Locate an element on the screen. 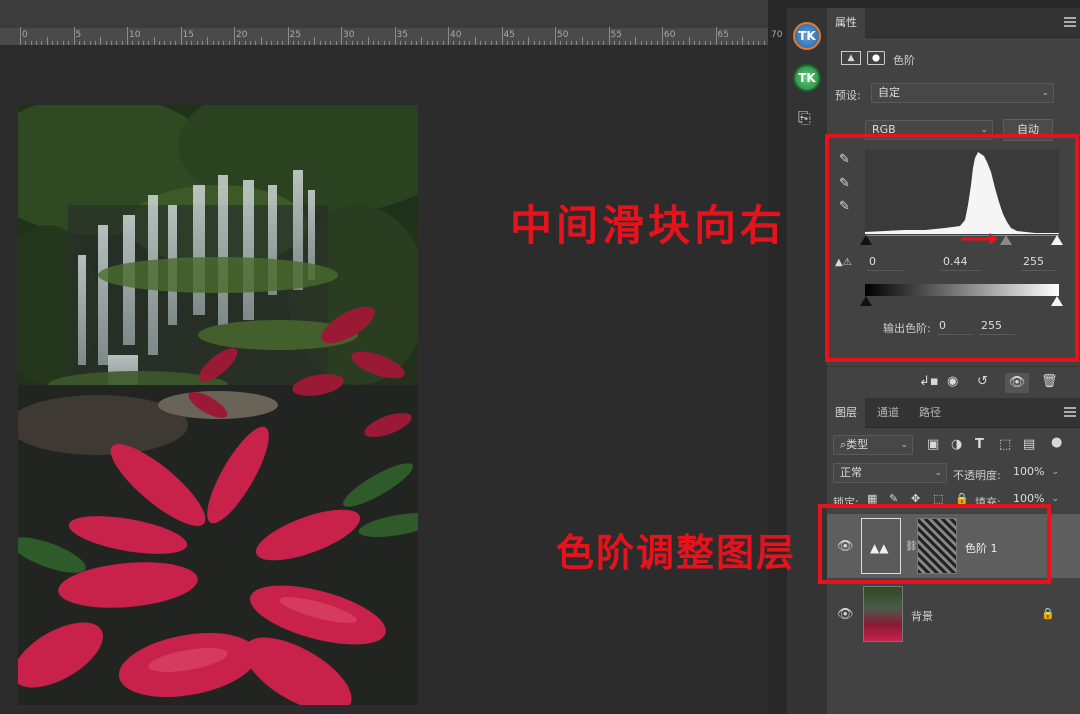 The width and height of the screenshot is (1080, 714). tk-panel-icon-2: TK is located at coordinates (807, 78).